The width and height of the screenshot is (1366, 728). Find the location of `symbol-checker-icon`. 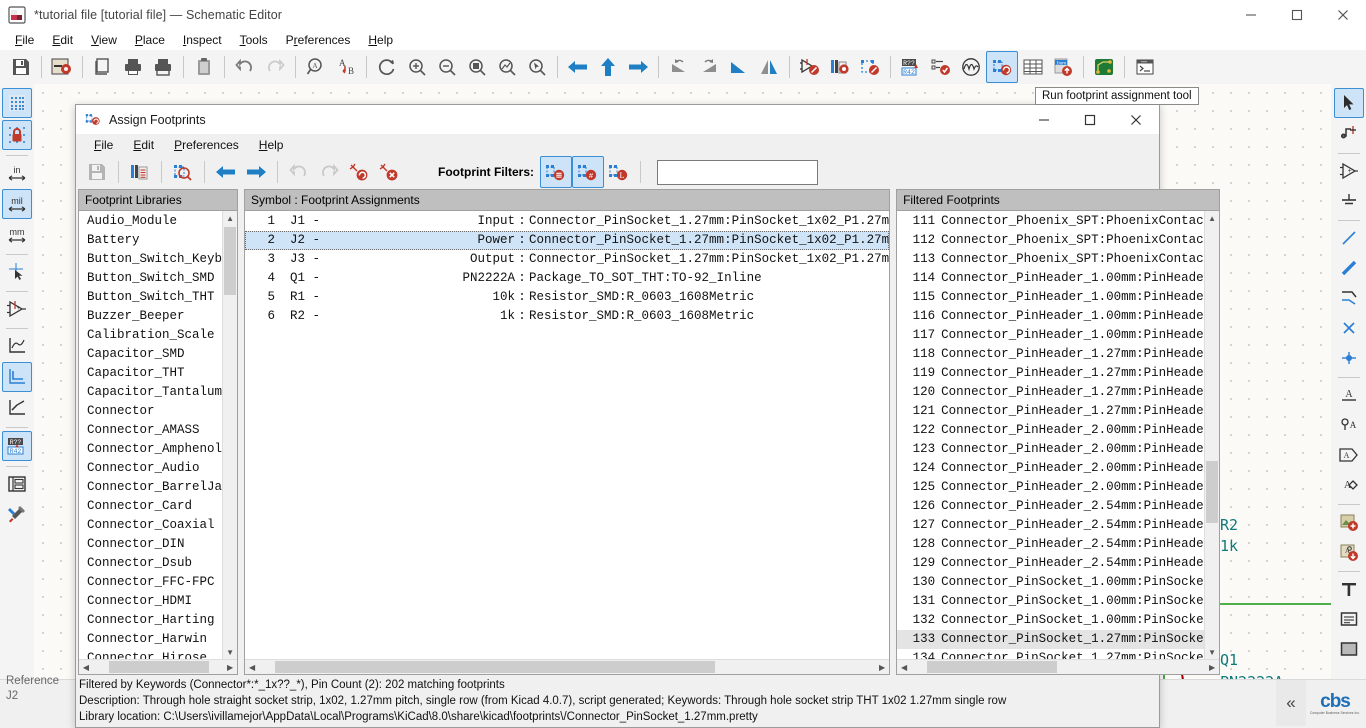

symbol-checker-icon is located at coordinates (840, 67).